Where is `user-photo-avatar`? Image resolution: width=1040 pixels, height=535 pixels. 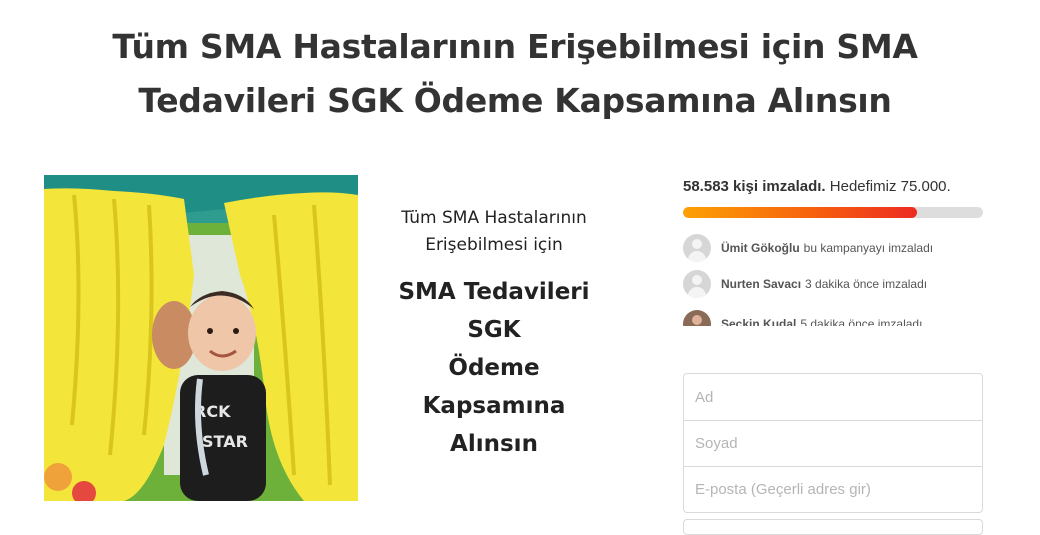
user-photo-avatar is located at coordinates (697, 318).